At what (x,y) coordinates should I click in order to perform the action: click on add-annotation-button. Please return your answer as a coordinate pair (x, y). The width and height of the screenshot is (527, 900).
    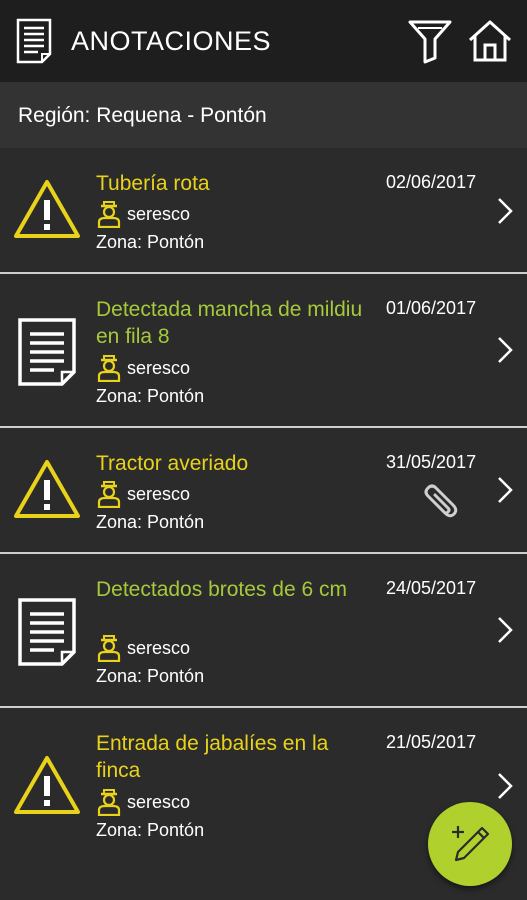
    Looking at the image, I should click on (470, 844).